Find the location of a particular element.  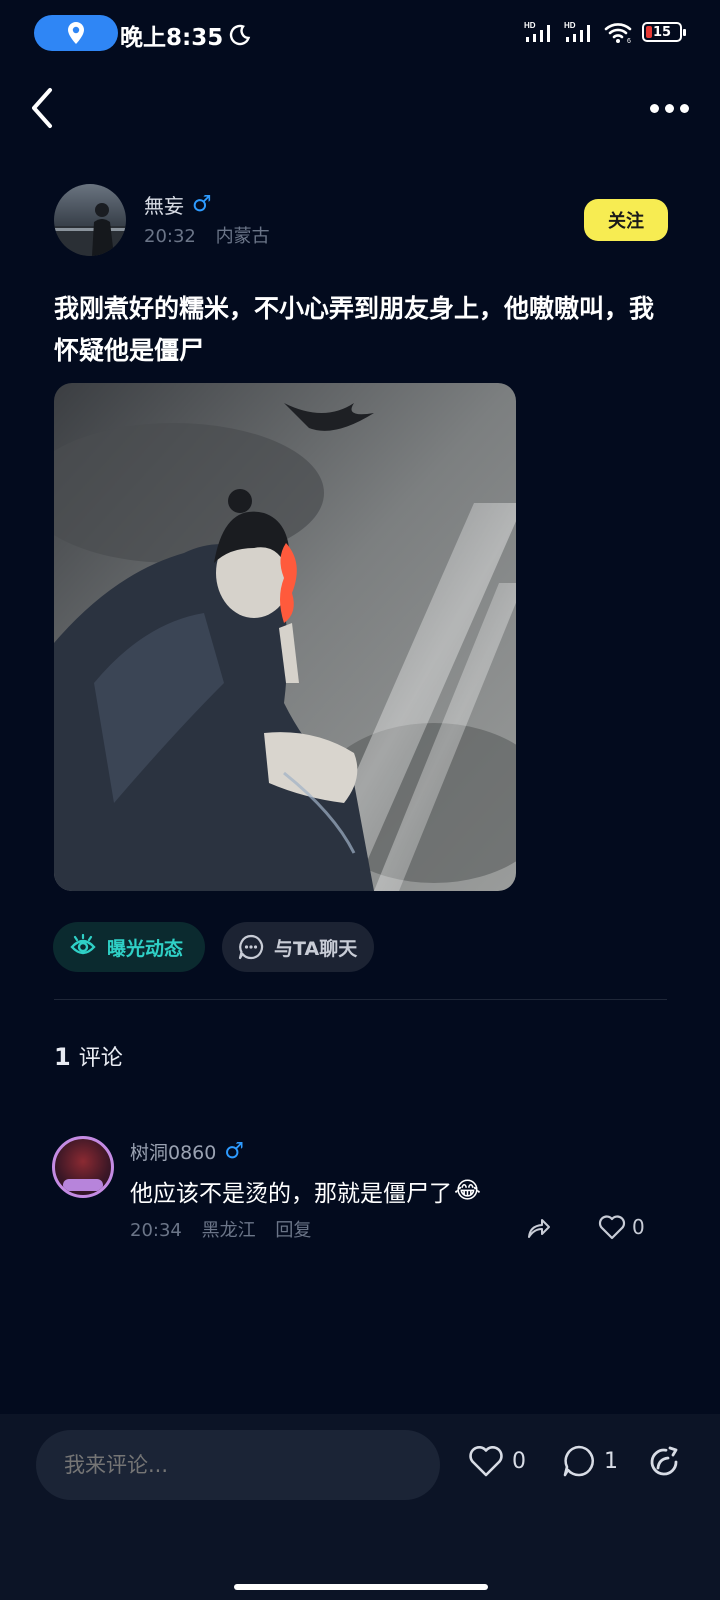

author-meta: 20:32 内蒙古 is located at coordinates (207, 235).